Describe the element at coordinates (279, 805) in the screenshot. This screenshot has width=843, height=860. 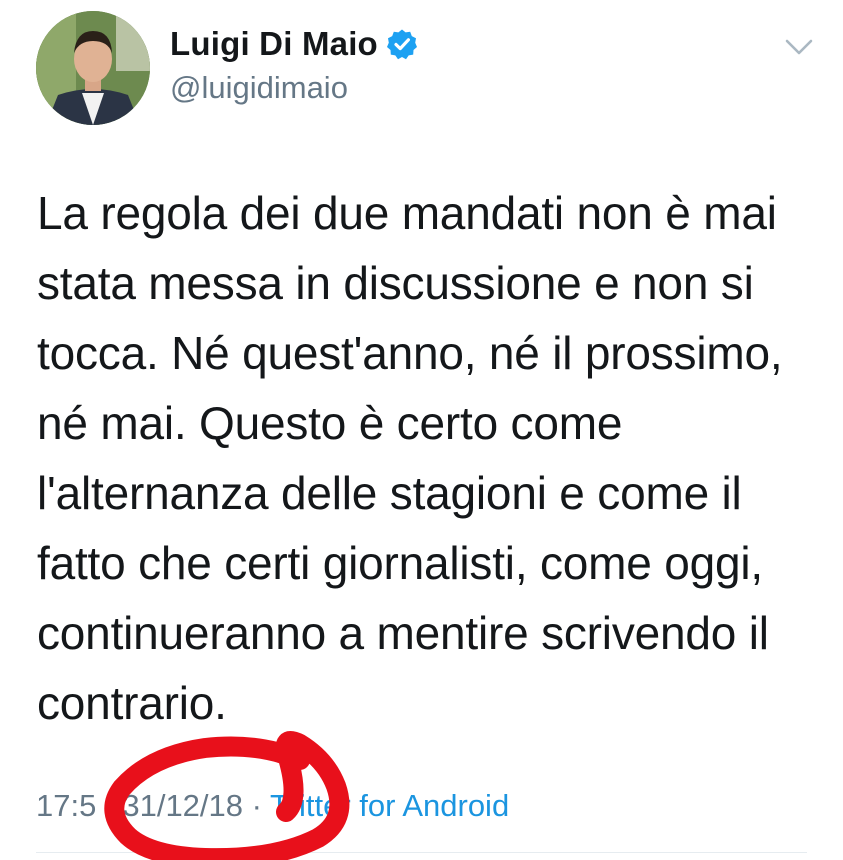
I see `tweet-source-prefix: T` at that location.